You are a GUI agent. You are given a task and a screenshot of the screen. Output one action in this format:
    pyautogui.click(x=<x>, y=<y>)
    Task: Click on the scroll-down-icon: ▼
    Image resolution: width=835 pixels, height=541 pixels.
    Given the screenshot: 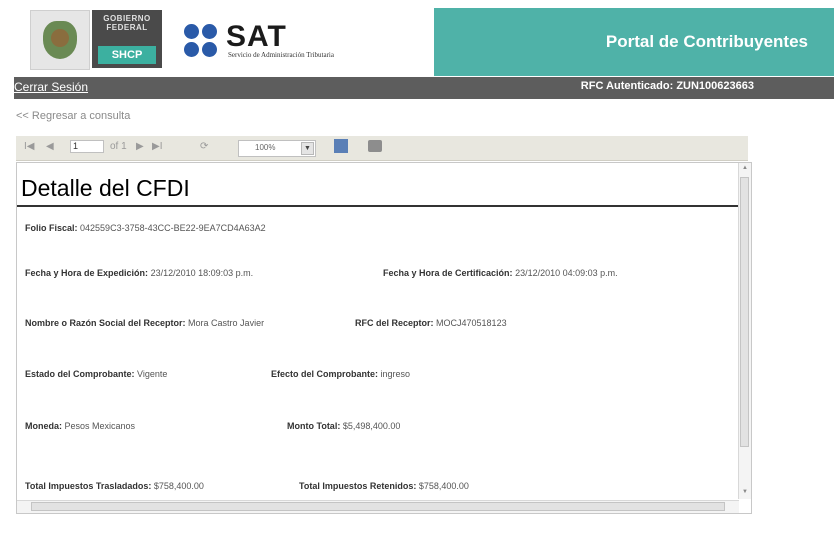 What is the action you would take?
    pyautogui.click(x=745, y=493)
    